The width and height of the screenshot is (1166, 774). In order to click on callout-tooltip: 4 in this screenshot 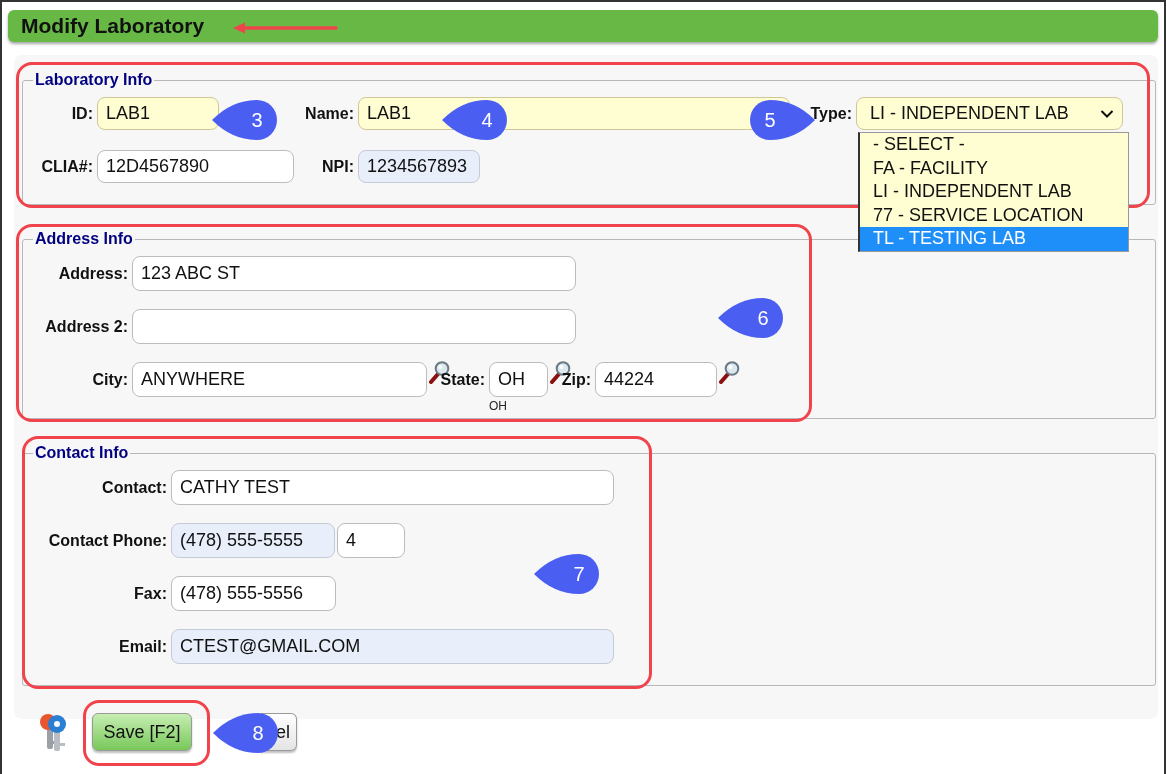, I will do `click(474, 120)`.